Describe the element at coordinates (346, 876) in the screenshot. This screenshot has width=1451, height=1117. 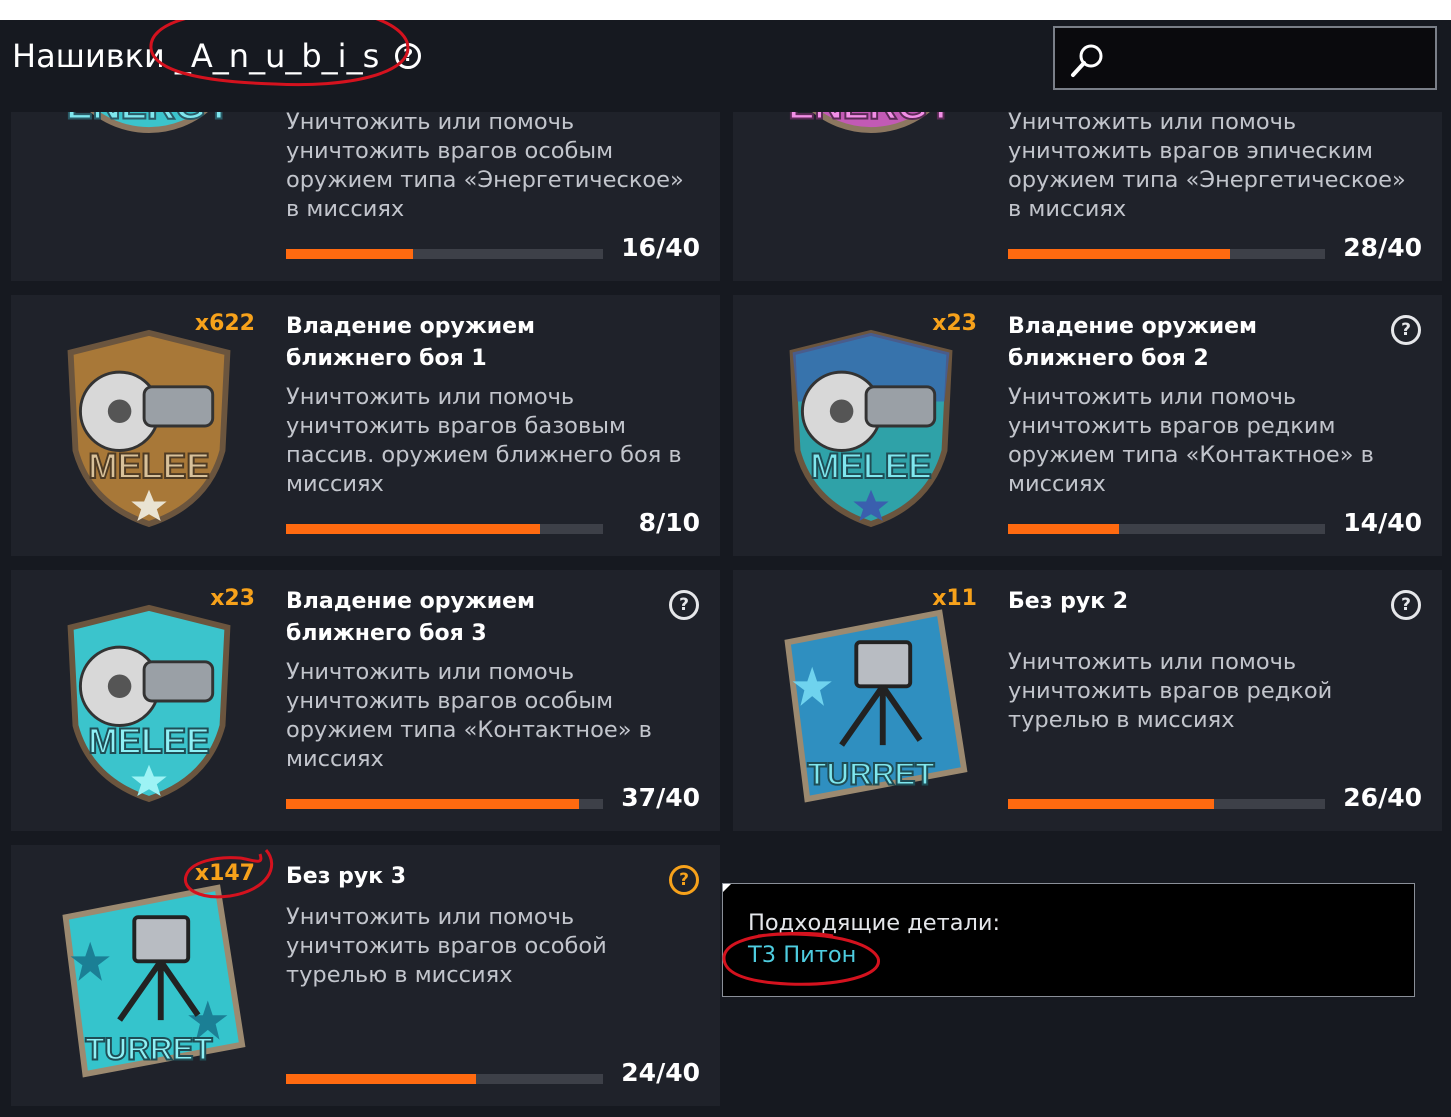
I see `card-title: Без рук 3` at that location.